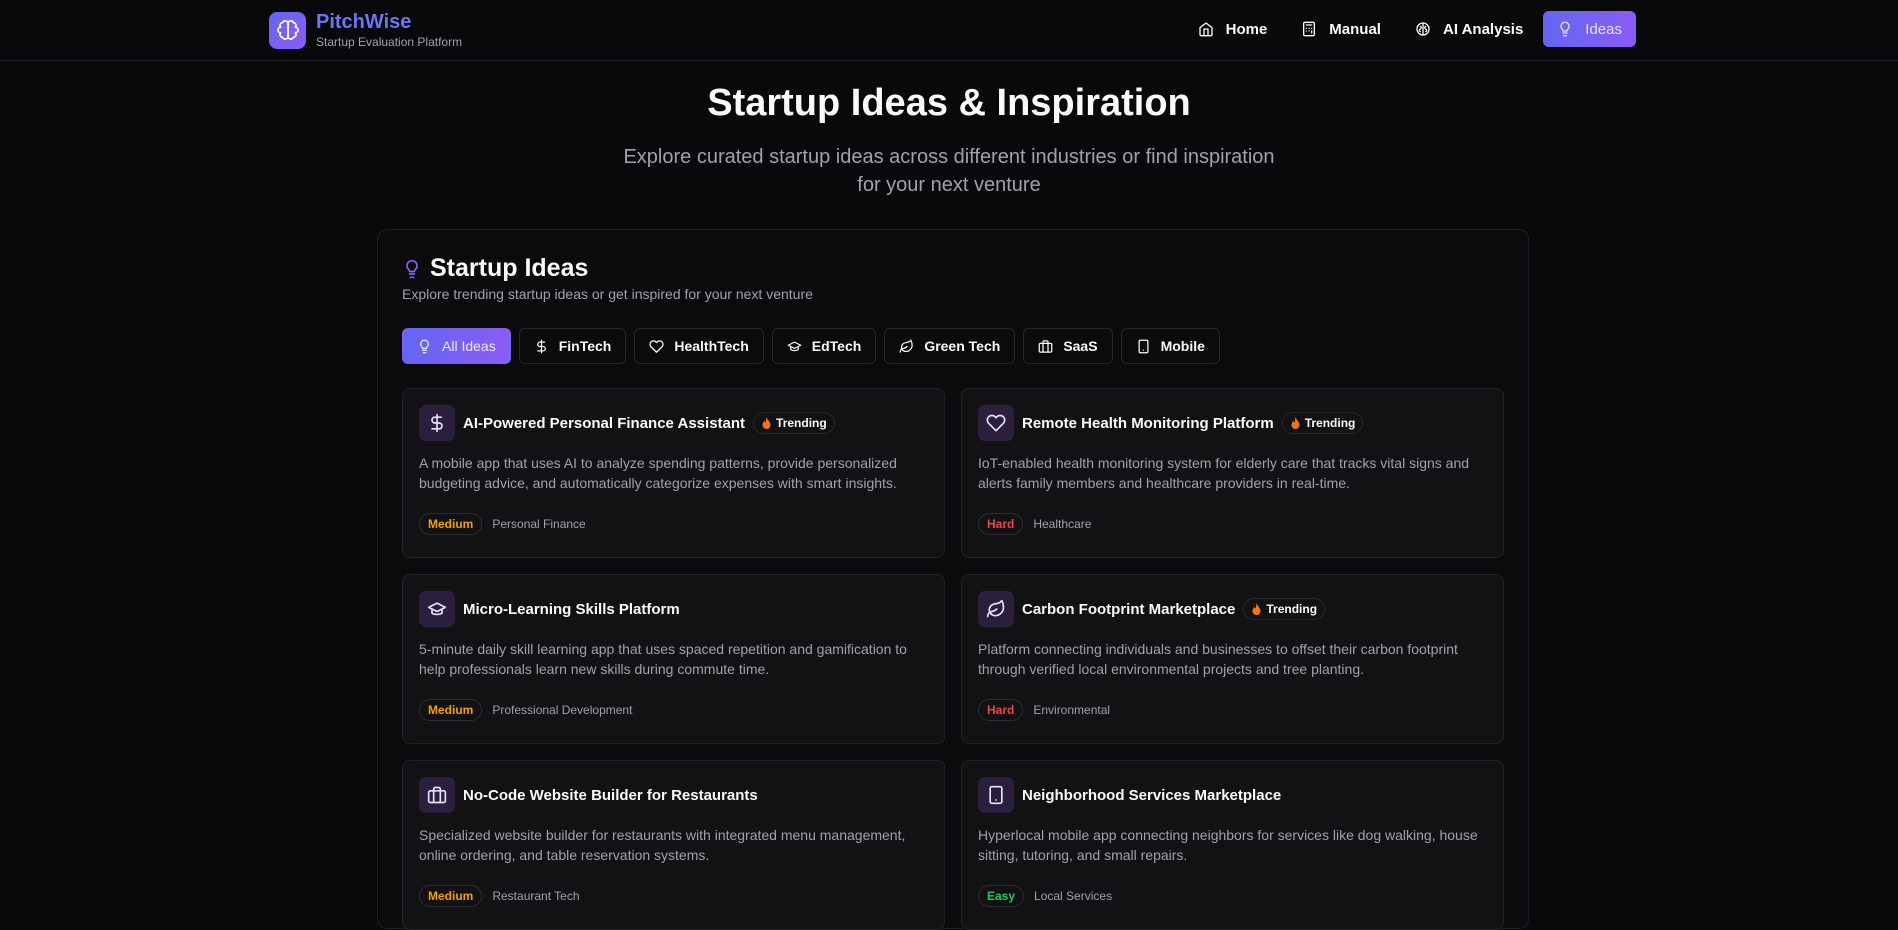 The image size is (1898, 930). What do you see at coordinates (610, 795) in the screenshot?
I see `card-title: No-Code Website Builder for Restaurants` at bounding box center [610, 795].